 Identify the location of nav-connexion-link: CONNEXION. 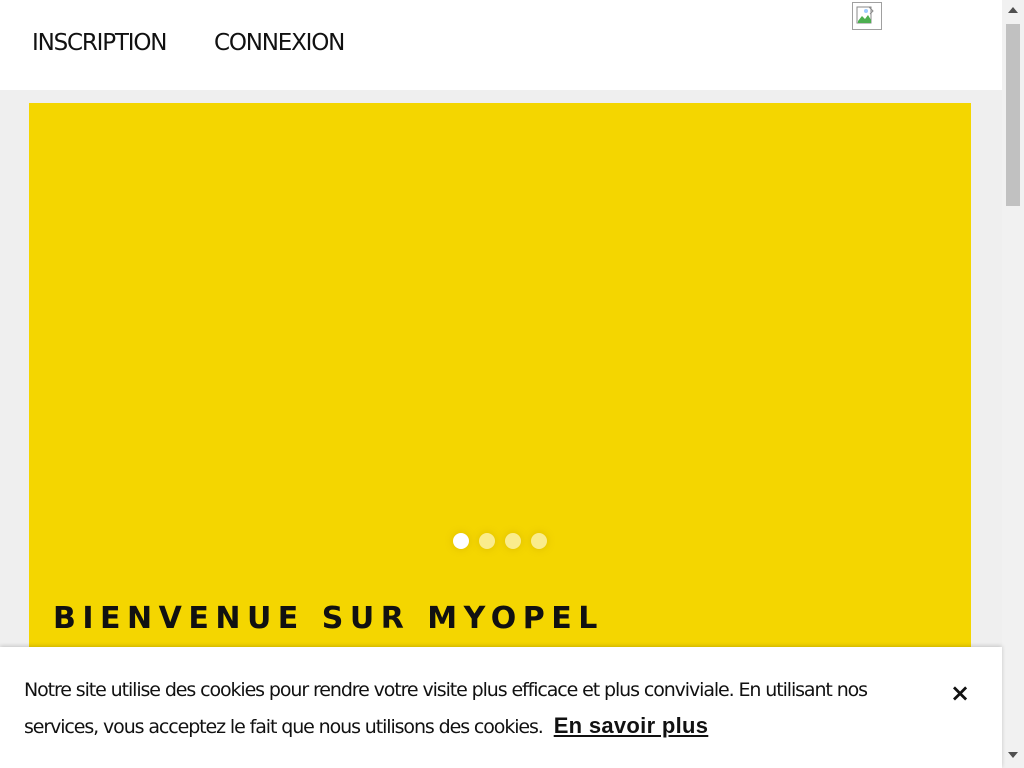
(279, 43).